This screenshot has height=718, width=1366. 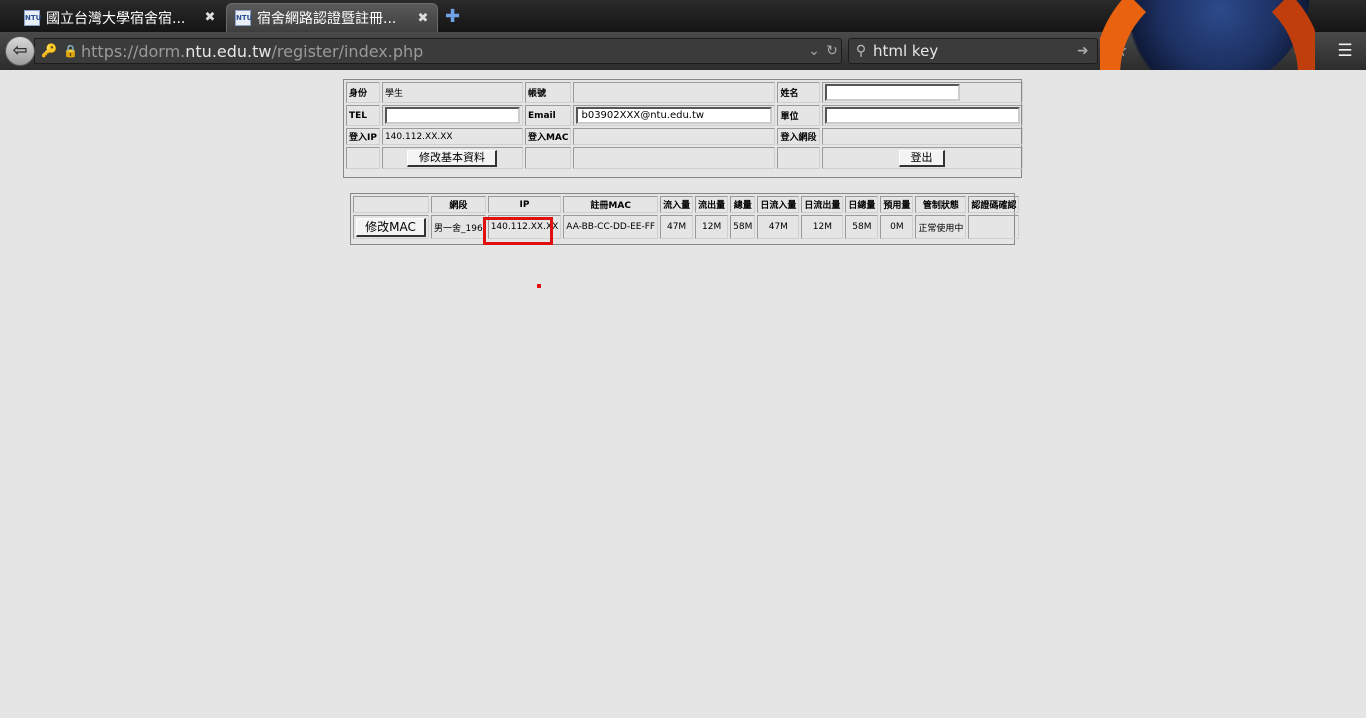 I want to click on tel-label: TEL, so click(x=363, y=115).